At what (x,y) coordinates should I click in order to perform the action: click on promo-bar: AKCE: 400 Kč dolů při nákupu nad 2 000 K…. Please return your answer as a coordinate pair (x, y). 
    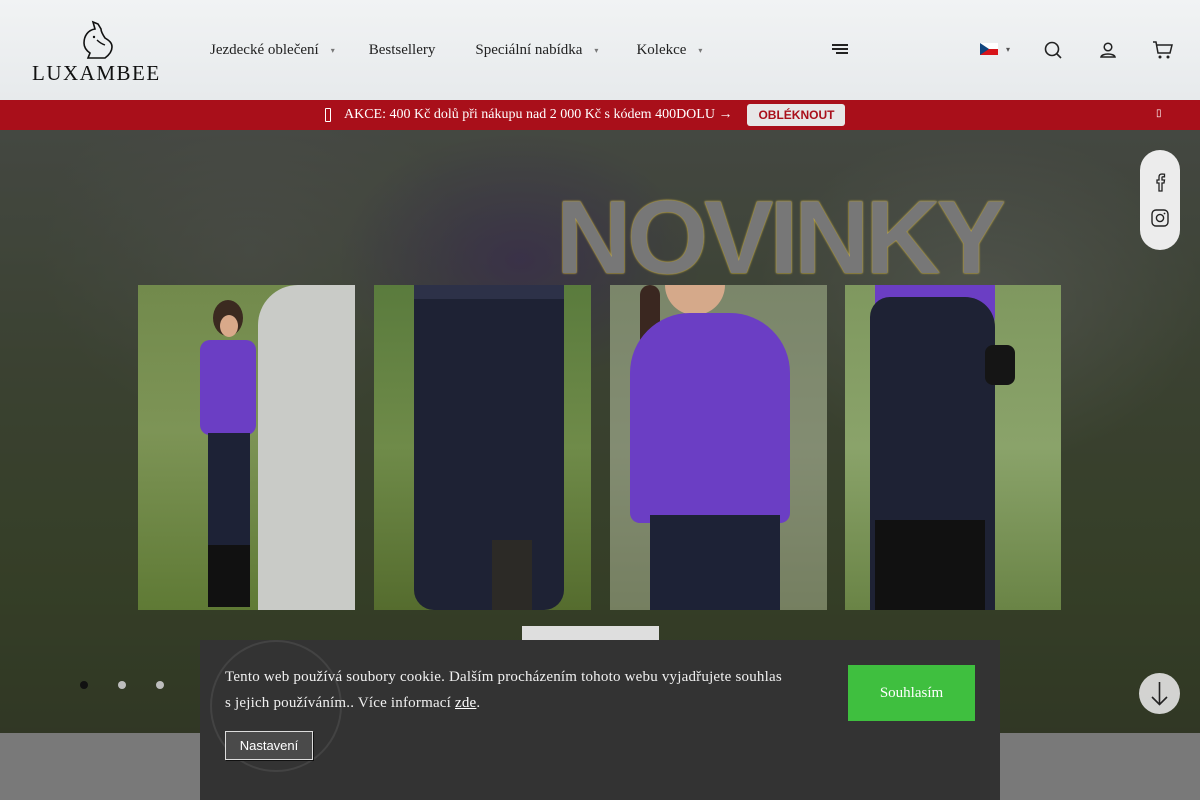
    Looking at the image, I should click on (600, 115).